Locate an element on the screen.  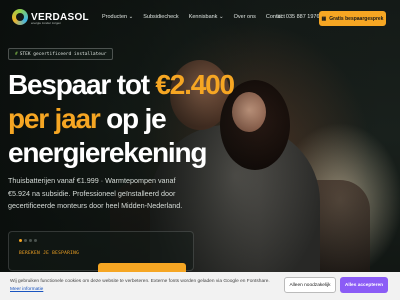
nav-item-producten: Producten ⌄ is located at coordinates (117, 17).